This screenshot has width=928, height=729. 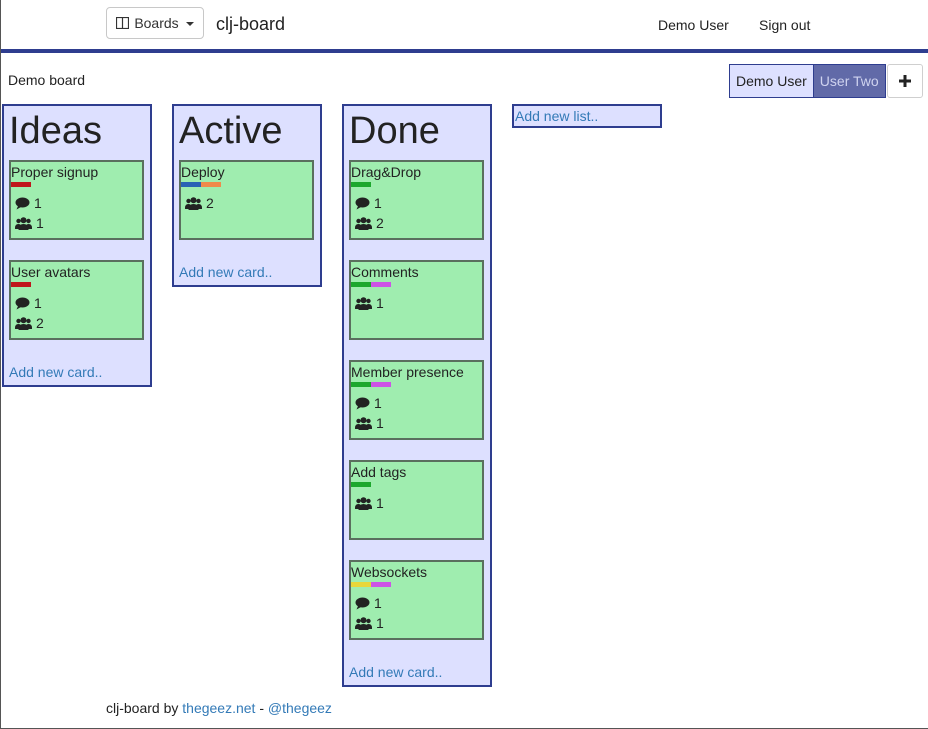 I want to click on navbar-divider, so click(x=464, y=51).